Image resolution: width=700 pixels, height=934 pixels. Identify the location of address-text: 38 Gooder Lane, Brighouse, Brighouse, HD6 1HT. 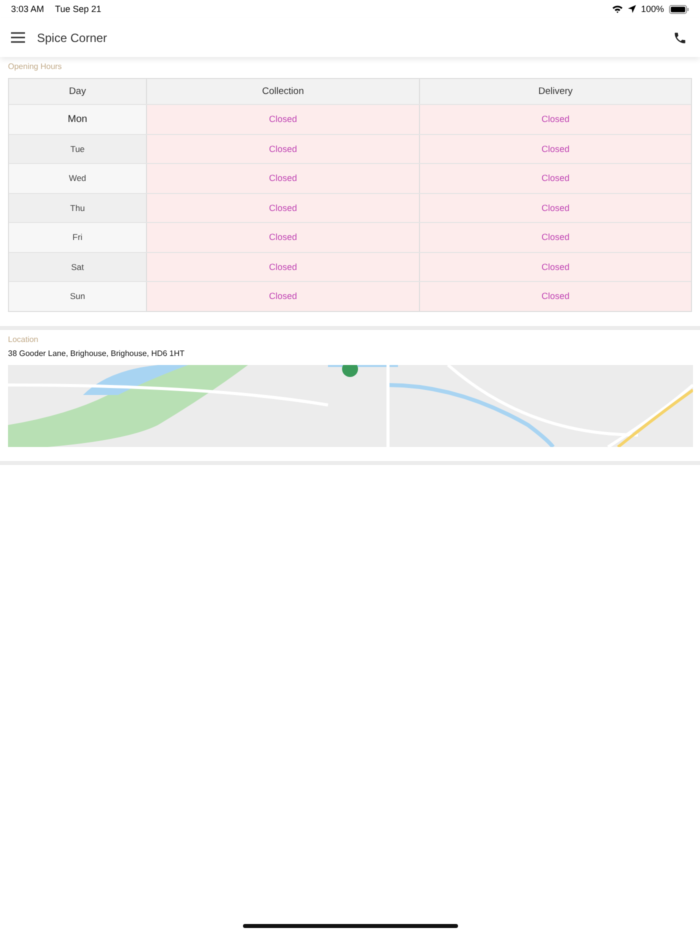
(97, 353).